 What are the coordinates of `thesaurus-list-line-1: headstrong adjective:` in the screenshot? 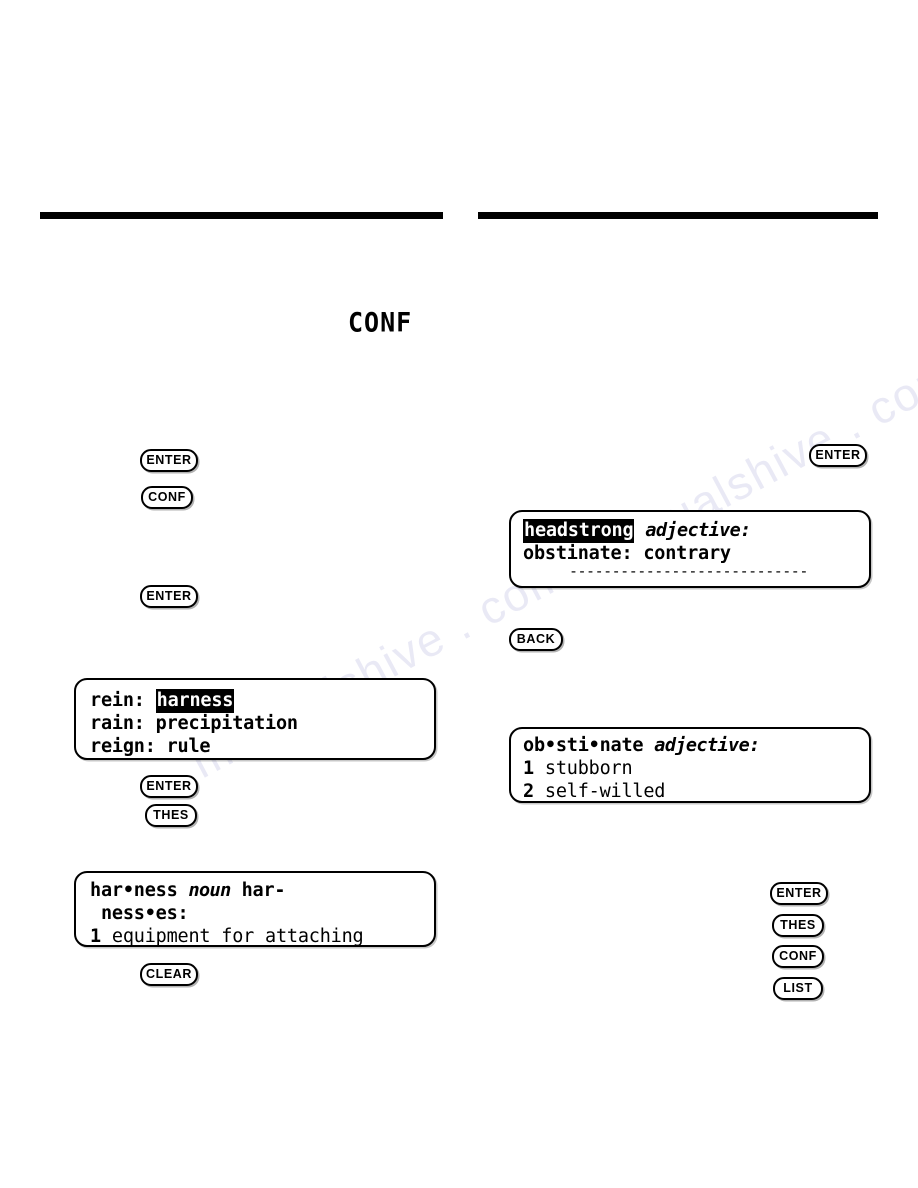 It's located at (692, 531).